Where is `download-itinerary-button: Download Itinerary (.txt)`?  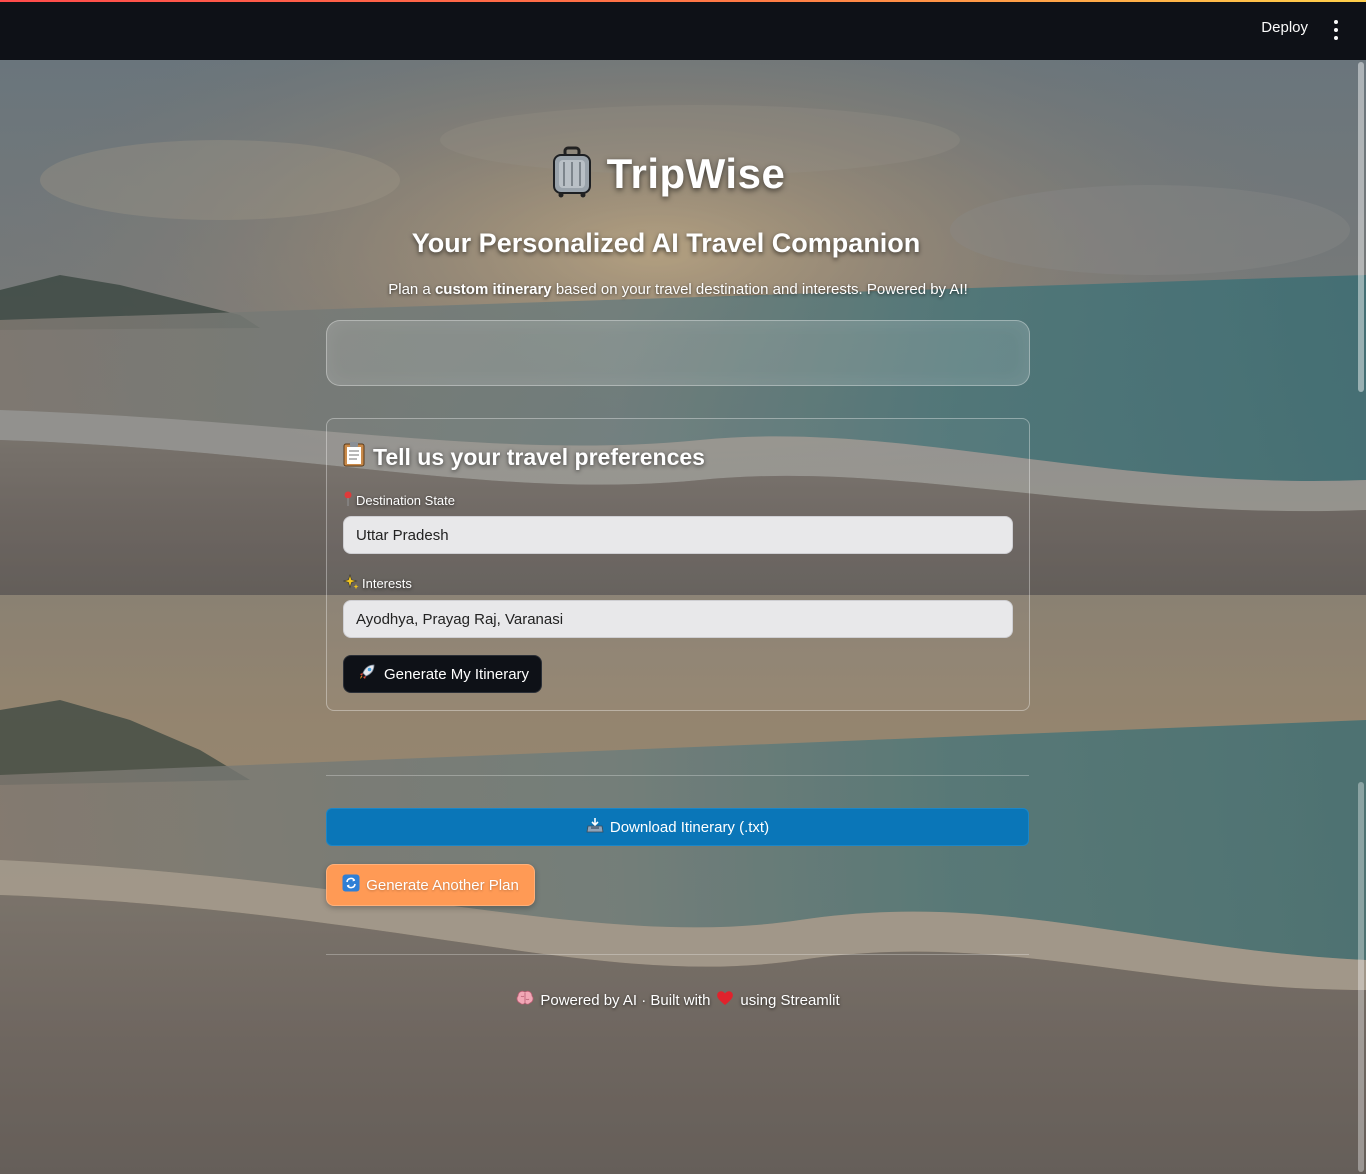
download-itinerary-button: Download Itinerary (.txt) is located at coordinates (677, 827).